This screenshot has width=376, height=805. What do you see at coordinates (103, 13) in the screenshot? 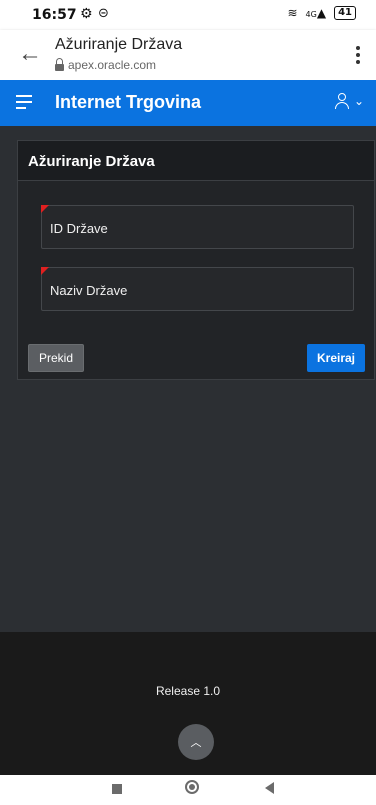
I see `messenger-icon: ⊝` at bounding box center [103, 13].